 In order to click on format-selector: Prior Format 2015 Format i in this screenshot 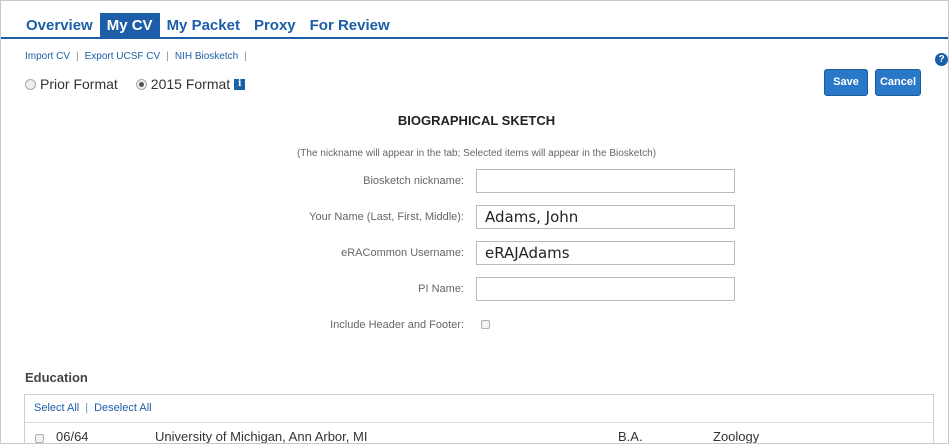, I will do `click(144, 84)`.